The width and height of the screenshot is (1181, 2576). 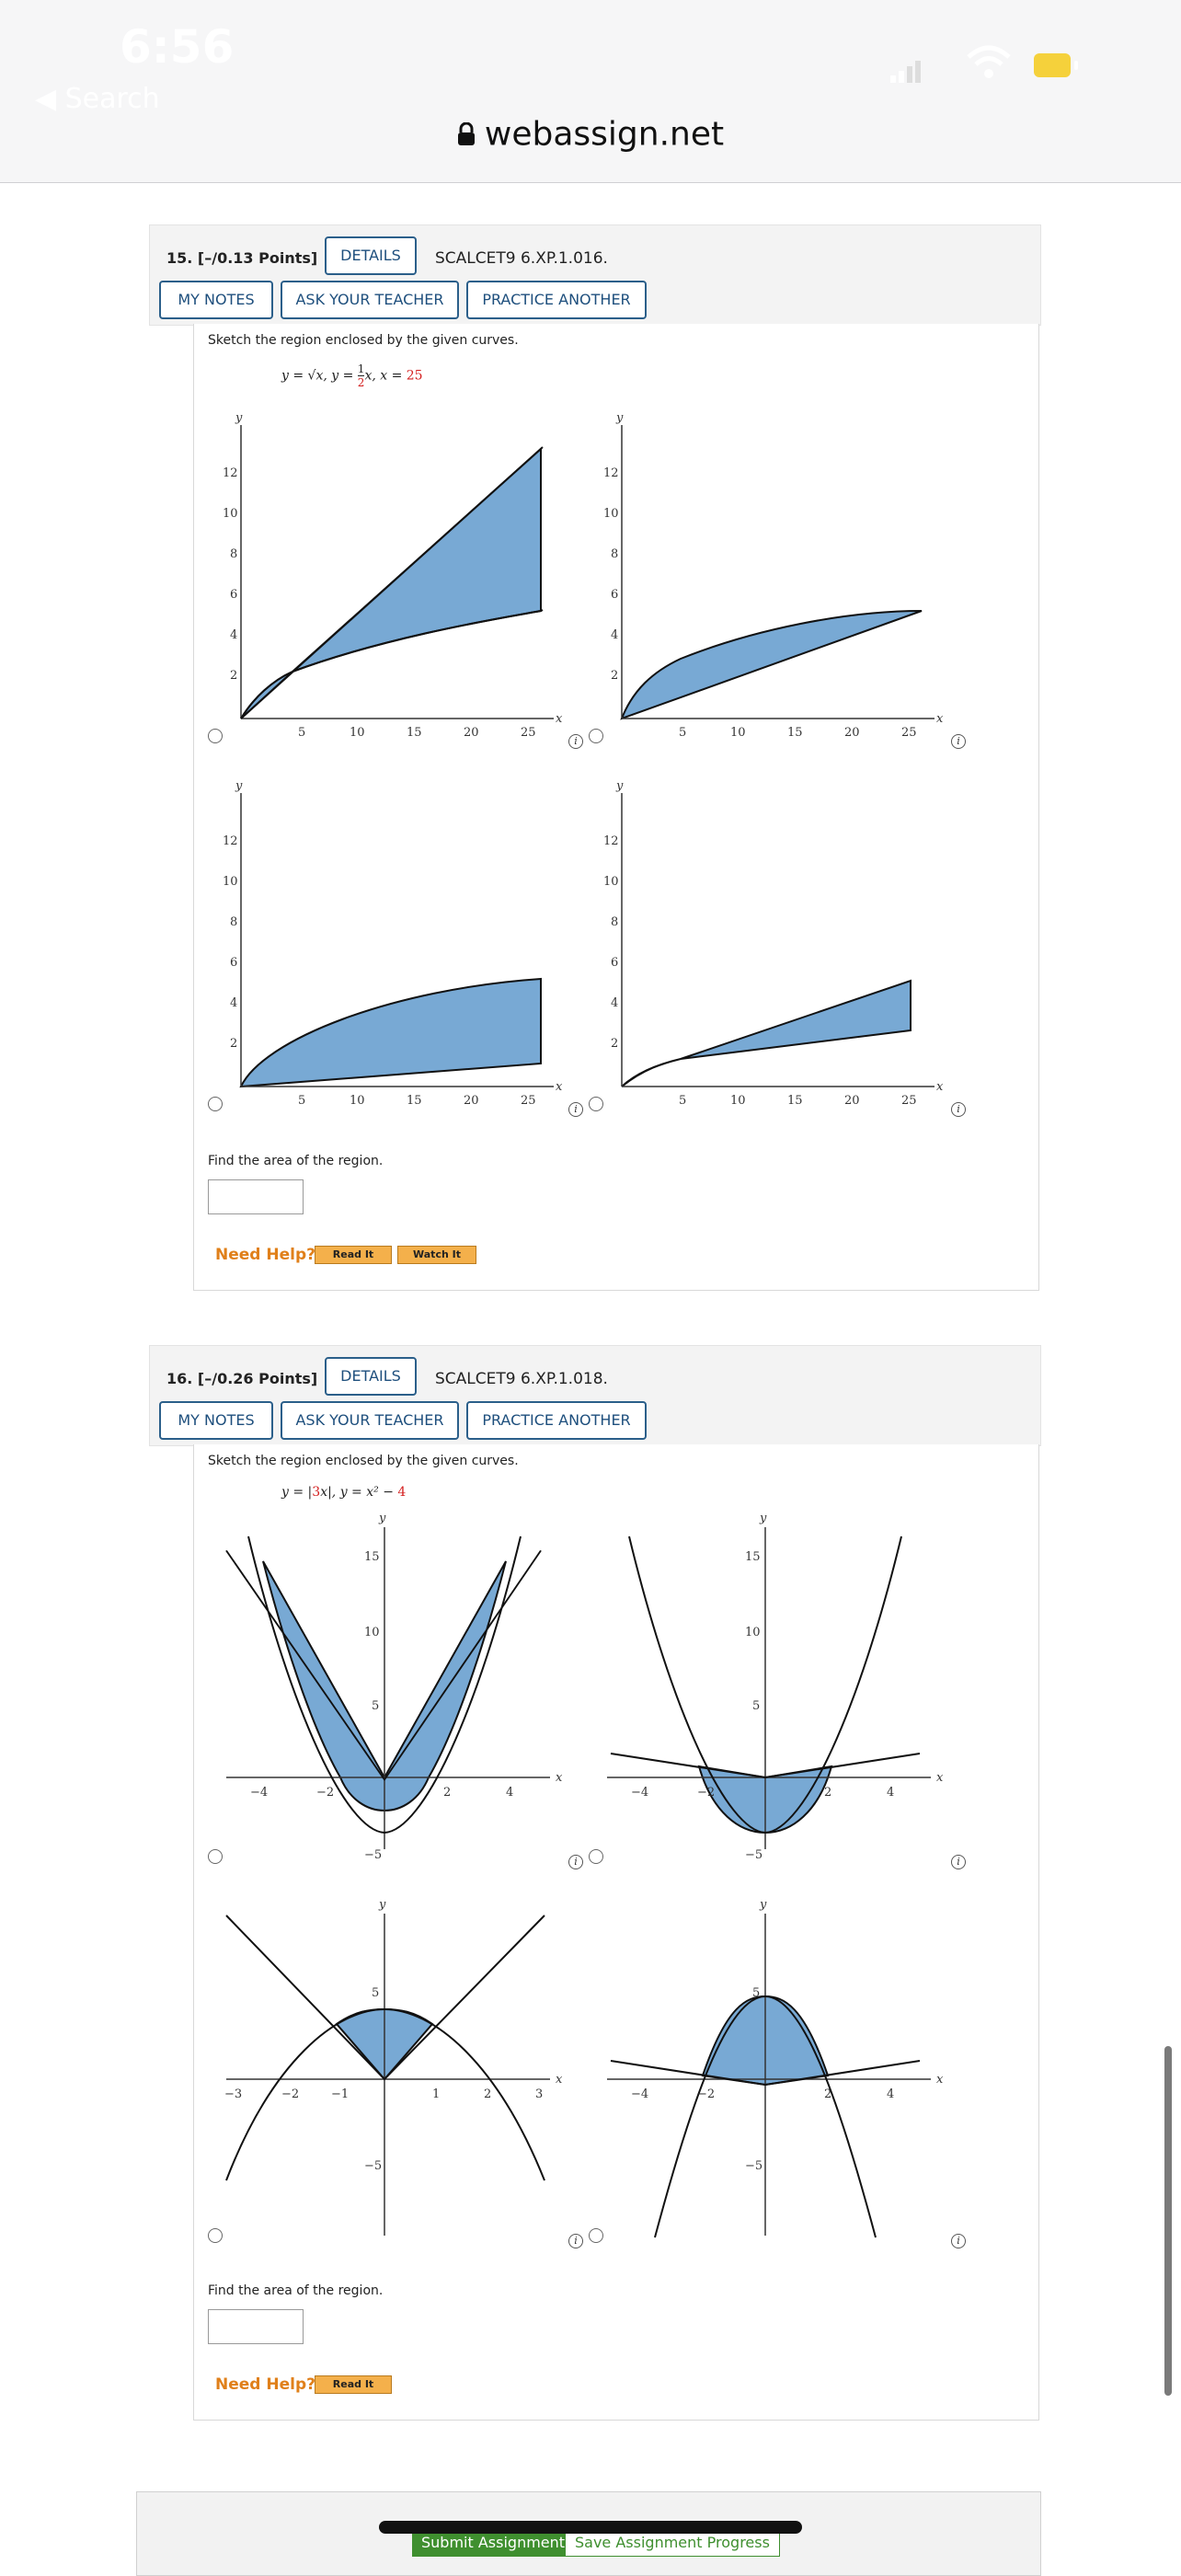 I want to click on question-16-answer-input, so click(x=256, y=2326).